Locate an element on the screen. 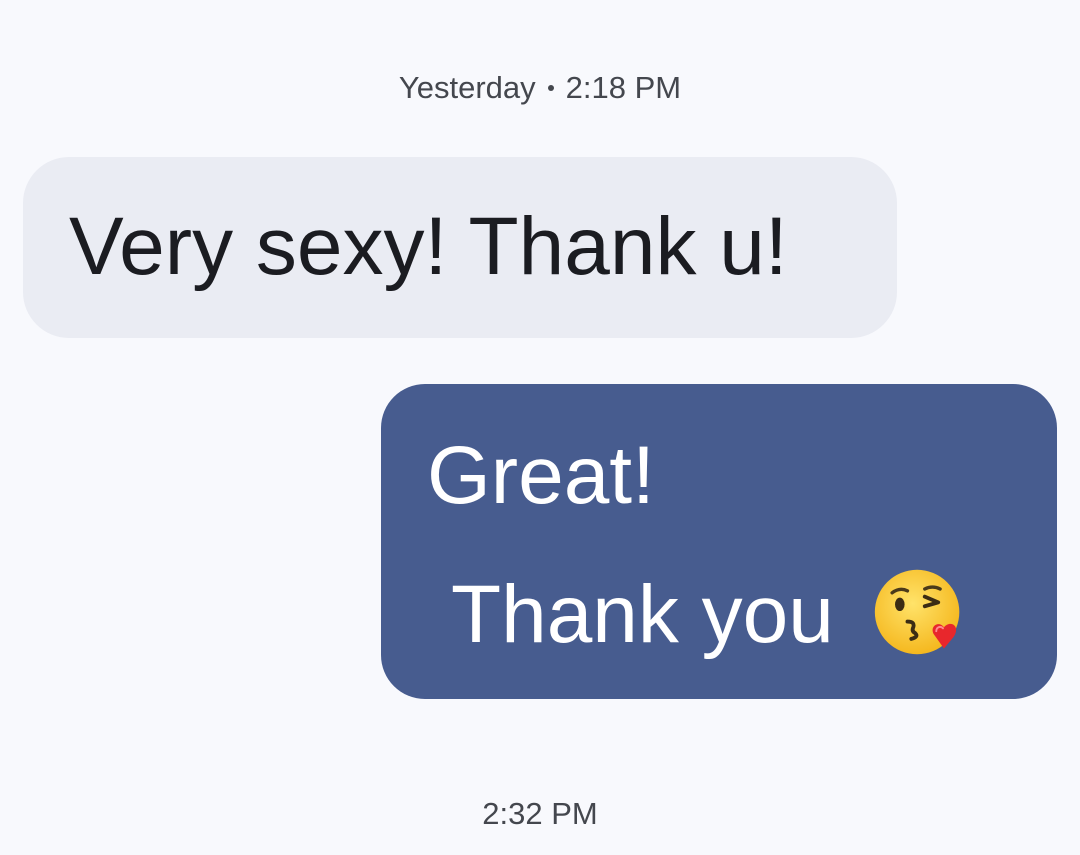 The width and height of the screenshot is (1080, 855). message-text-line: Great! is located at coordinates (541, 475).